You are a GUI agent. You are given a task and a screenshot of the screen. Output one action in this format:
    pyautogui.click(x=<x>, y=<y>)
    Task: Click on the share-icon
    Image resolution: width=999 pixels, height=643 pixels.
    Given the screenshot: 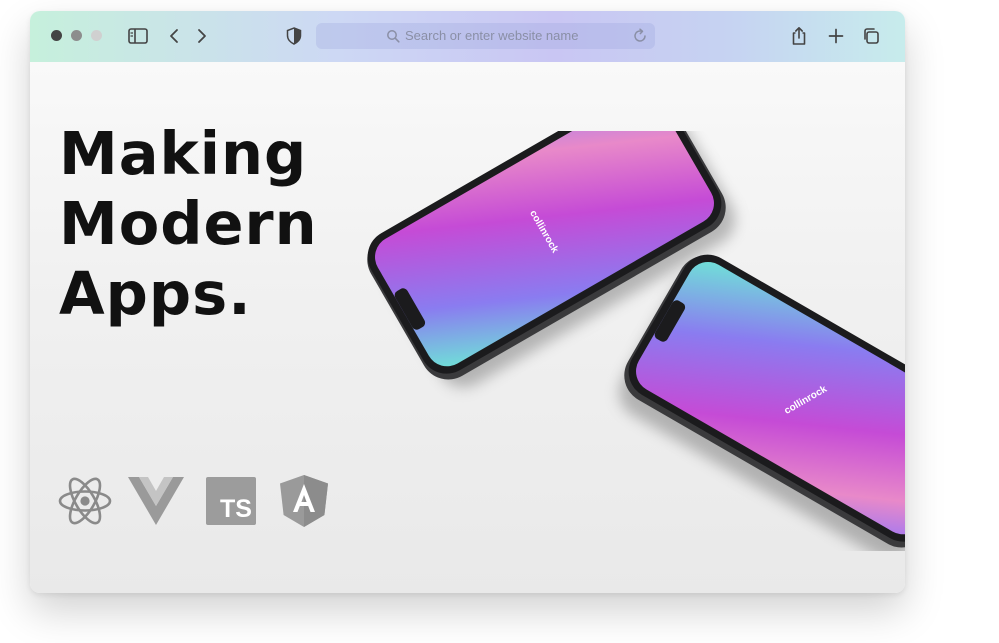 What is the action you would take?
    pyautogui.click(x=799, y=35)
    